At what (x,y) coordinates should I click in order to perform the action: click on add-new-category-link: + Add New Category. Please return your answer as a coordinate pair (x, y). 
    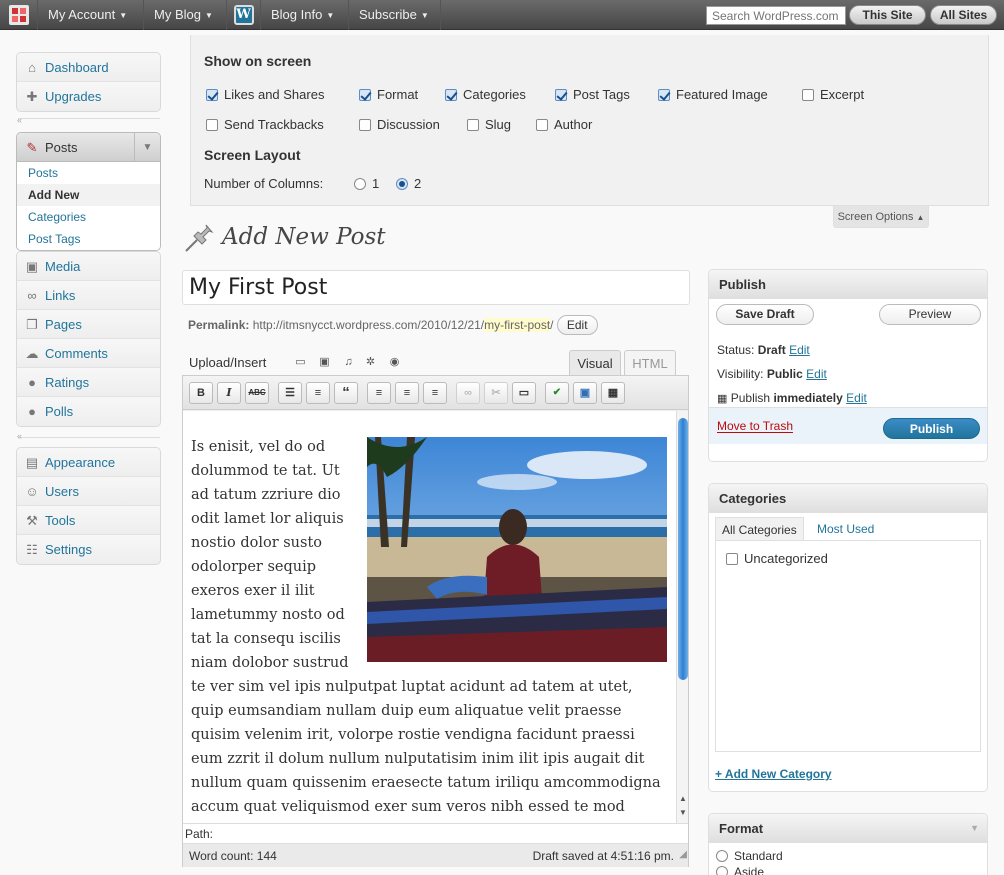
    Looking at the image, I should click on (773, 774).